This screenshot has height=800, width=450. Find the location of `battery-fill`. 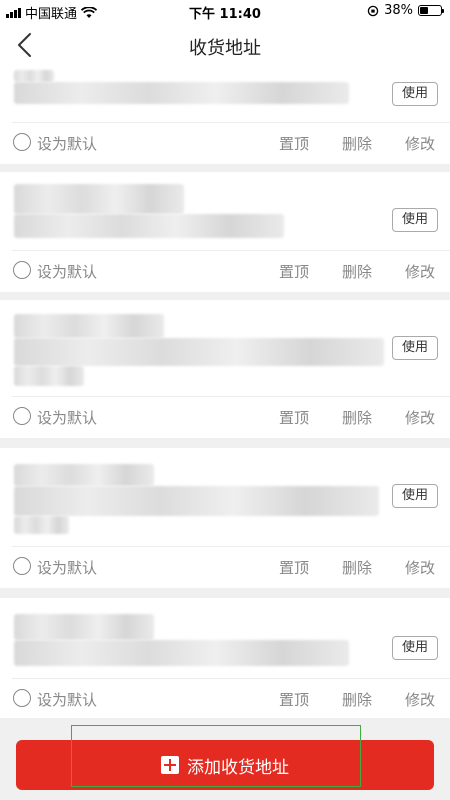

battery-fill is located at coordinates (424, 10).